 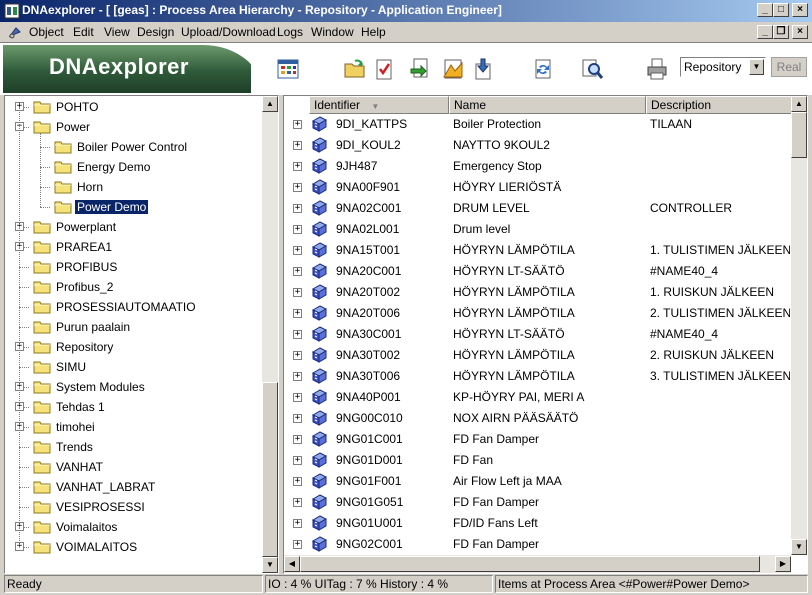 I want to click on tree-item-label: PROSESSIAUTOMAATIO, so click(x=126, y=307).